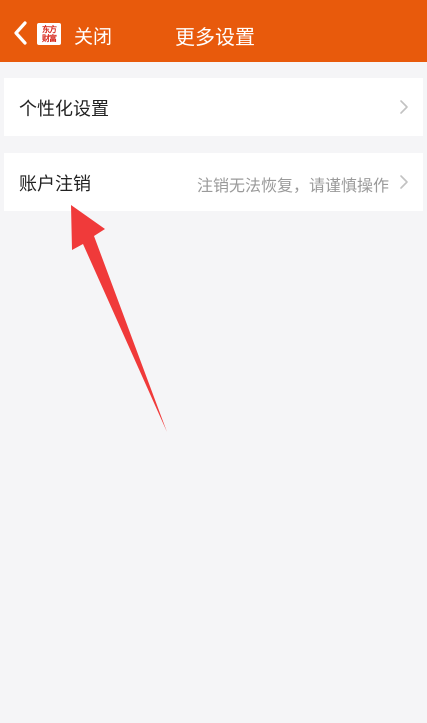  What do you see at coordinates (119, 318) in the screenshot?
I see `arrow-shape` at bounding box center [119, 318].